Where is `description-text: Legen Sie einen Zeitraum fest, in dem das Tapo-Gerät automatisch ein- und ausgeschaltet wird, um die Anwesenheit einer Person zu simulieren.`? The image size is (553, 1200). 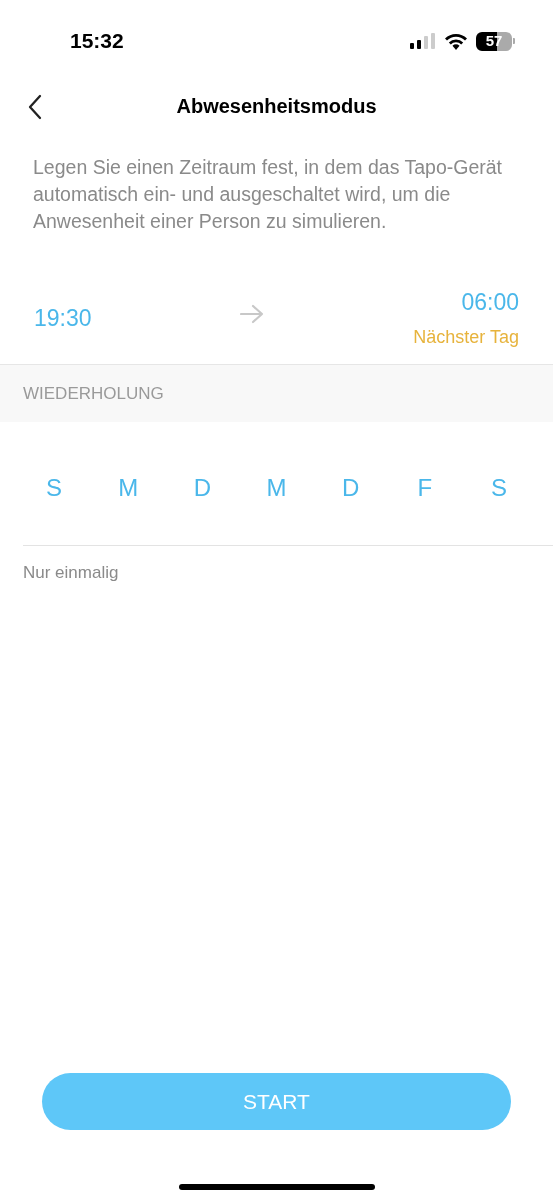 description-text: Legen Sie einen Zeitraum fest, in dem das Tapo-Gerät automatisch ein- und ausgeschaltet wird, um die Anwesenheit einer Person zu simulieren. is located at coordinates (267, 194).